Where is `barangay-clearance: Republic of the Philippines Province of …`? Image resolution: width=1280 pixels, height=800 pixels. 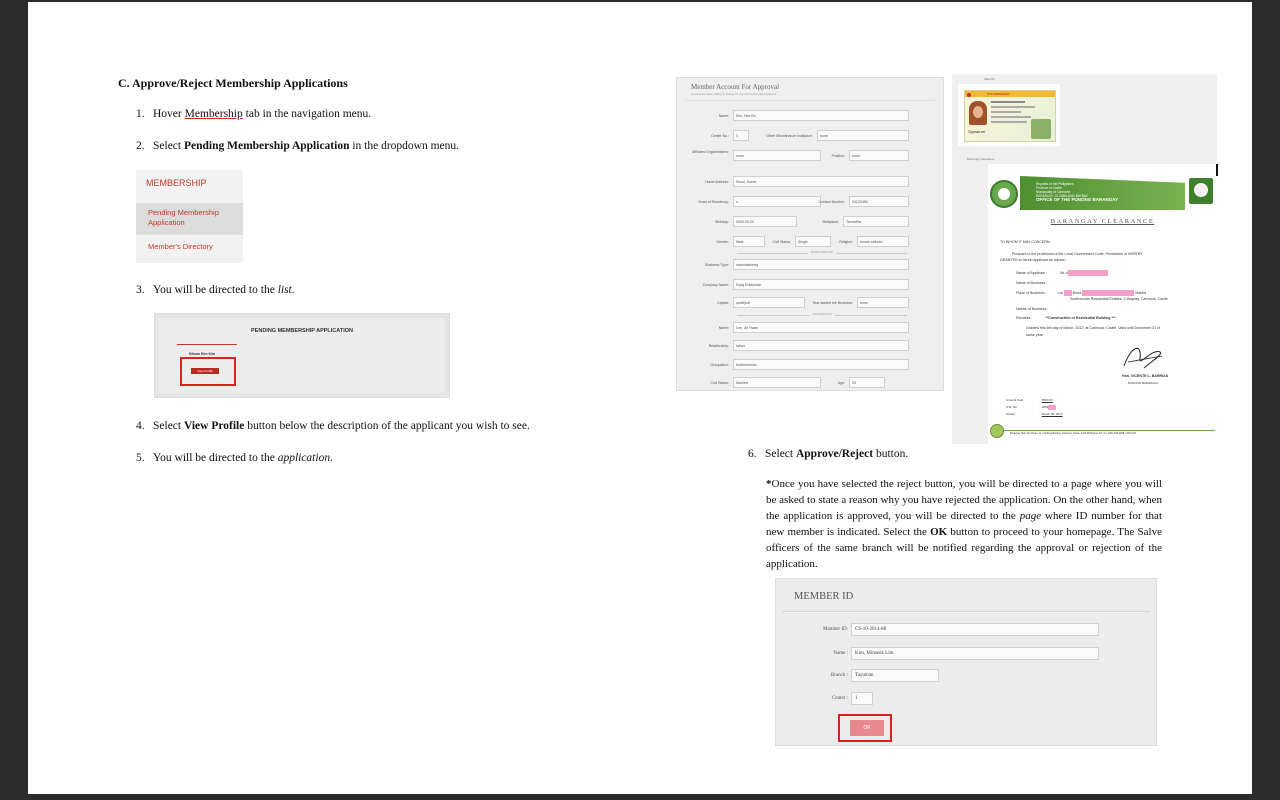
barangay-clearance: Republic of the Philippines Province of … is located at coordinates (1103, 304).